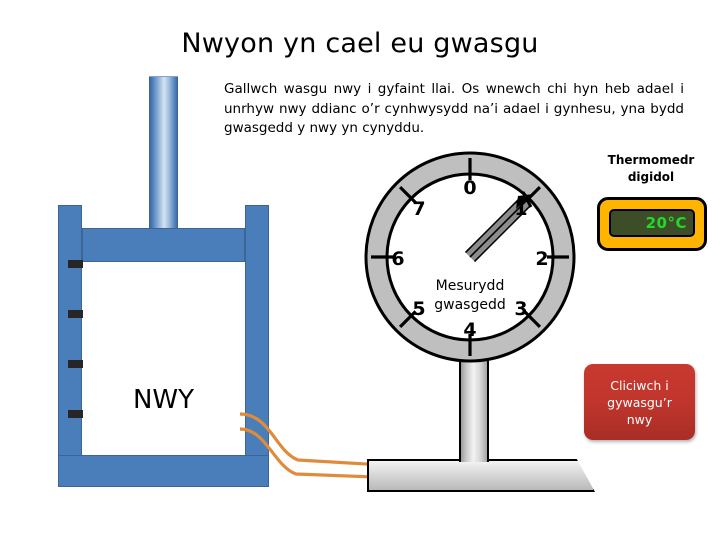  Describe the element at coordinates (666, 223) in the screenshot. I see `thermometer-reading: 20°C` at that location.